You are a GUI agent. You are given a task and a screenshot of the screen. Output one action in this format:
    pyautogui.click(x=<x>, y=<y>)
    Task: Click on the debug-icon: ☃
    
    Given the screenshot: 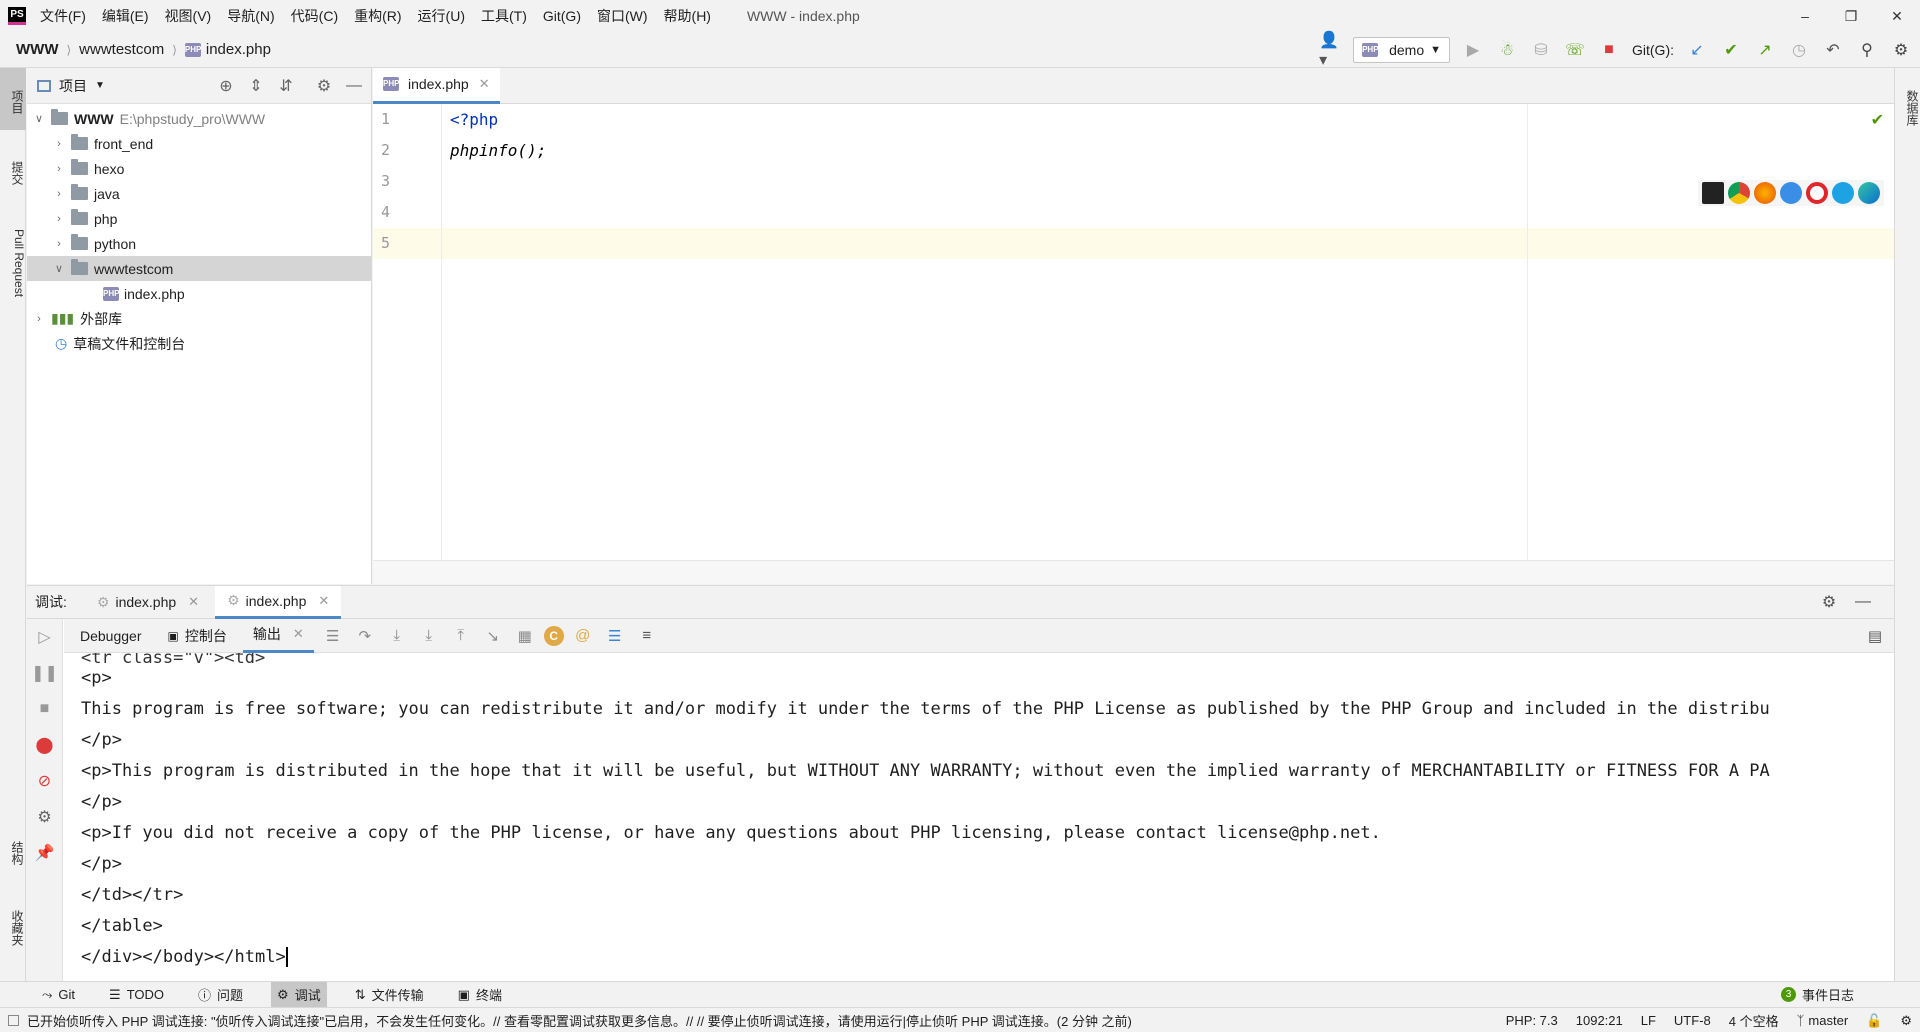 What is the action you would take?
    pyautogui.click(x=1507, y=50)
    